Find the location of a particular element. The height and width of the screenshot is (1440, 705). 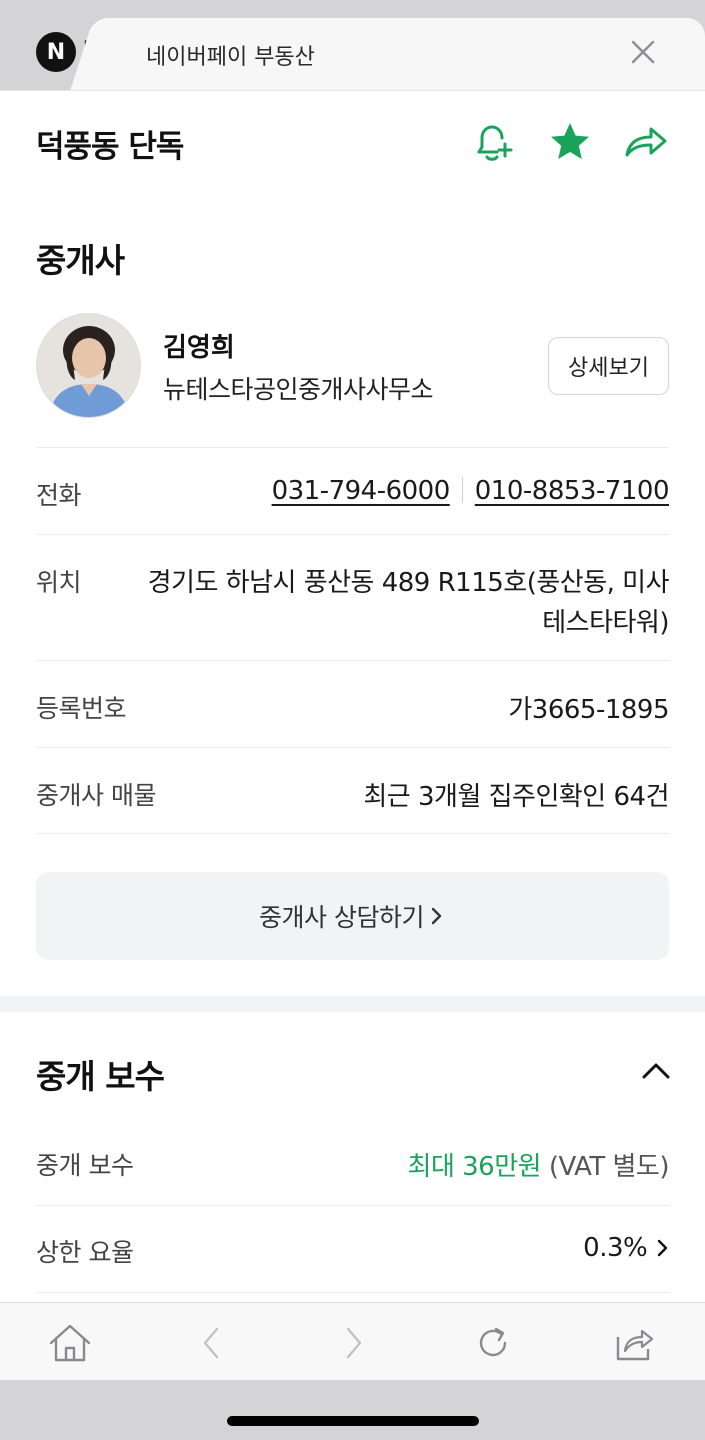

bell-plus-icon is located at coordinates (493, 142).